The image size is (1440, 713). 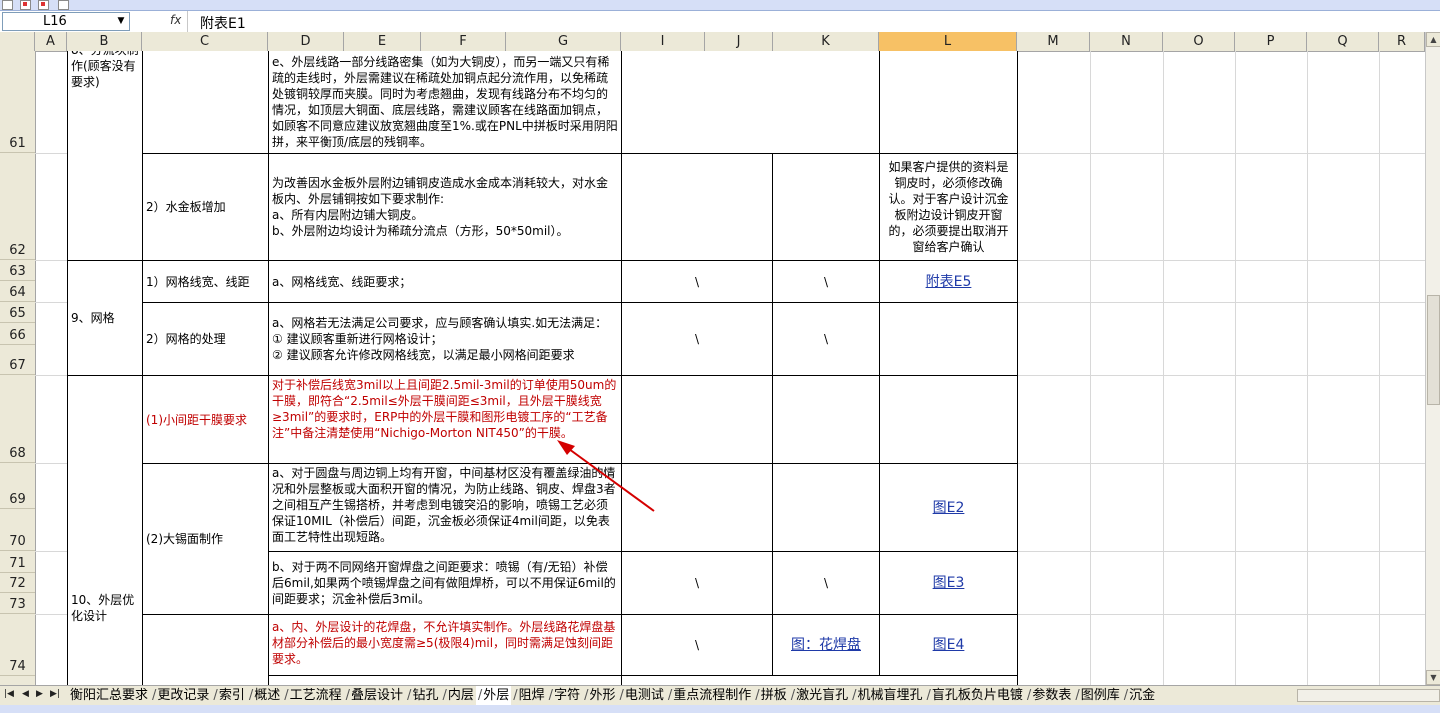 I want to click on toolbar-options-icon, so click(x=63, y=5).